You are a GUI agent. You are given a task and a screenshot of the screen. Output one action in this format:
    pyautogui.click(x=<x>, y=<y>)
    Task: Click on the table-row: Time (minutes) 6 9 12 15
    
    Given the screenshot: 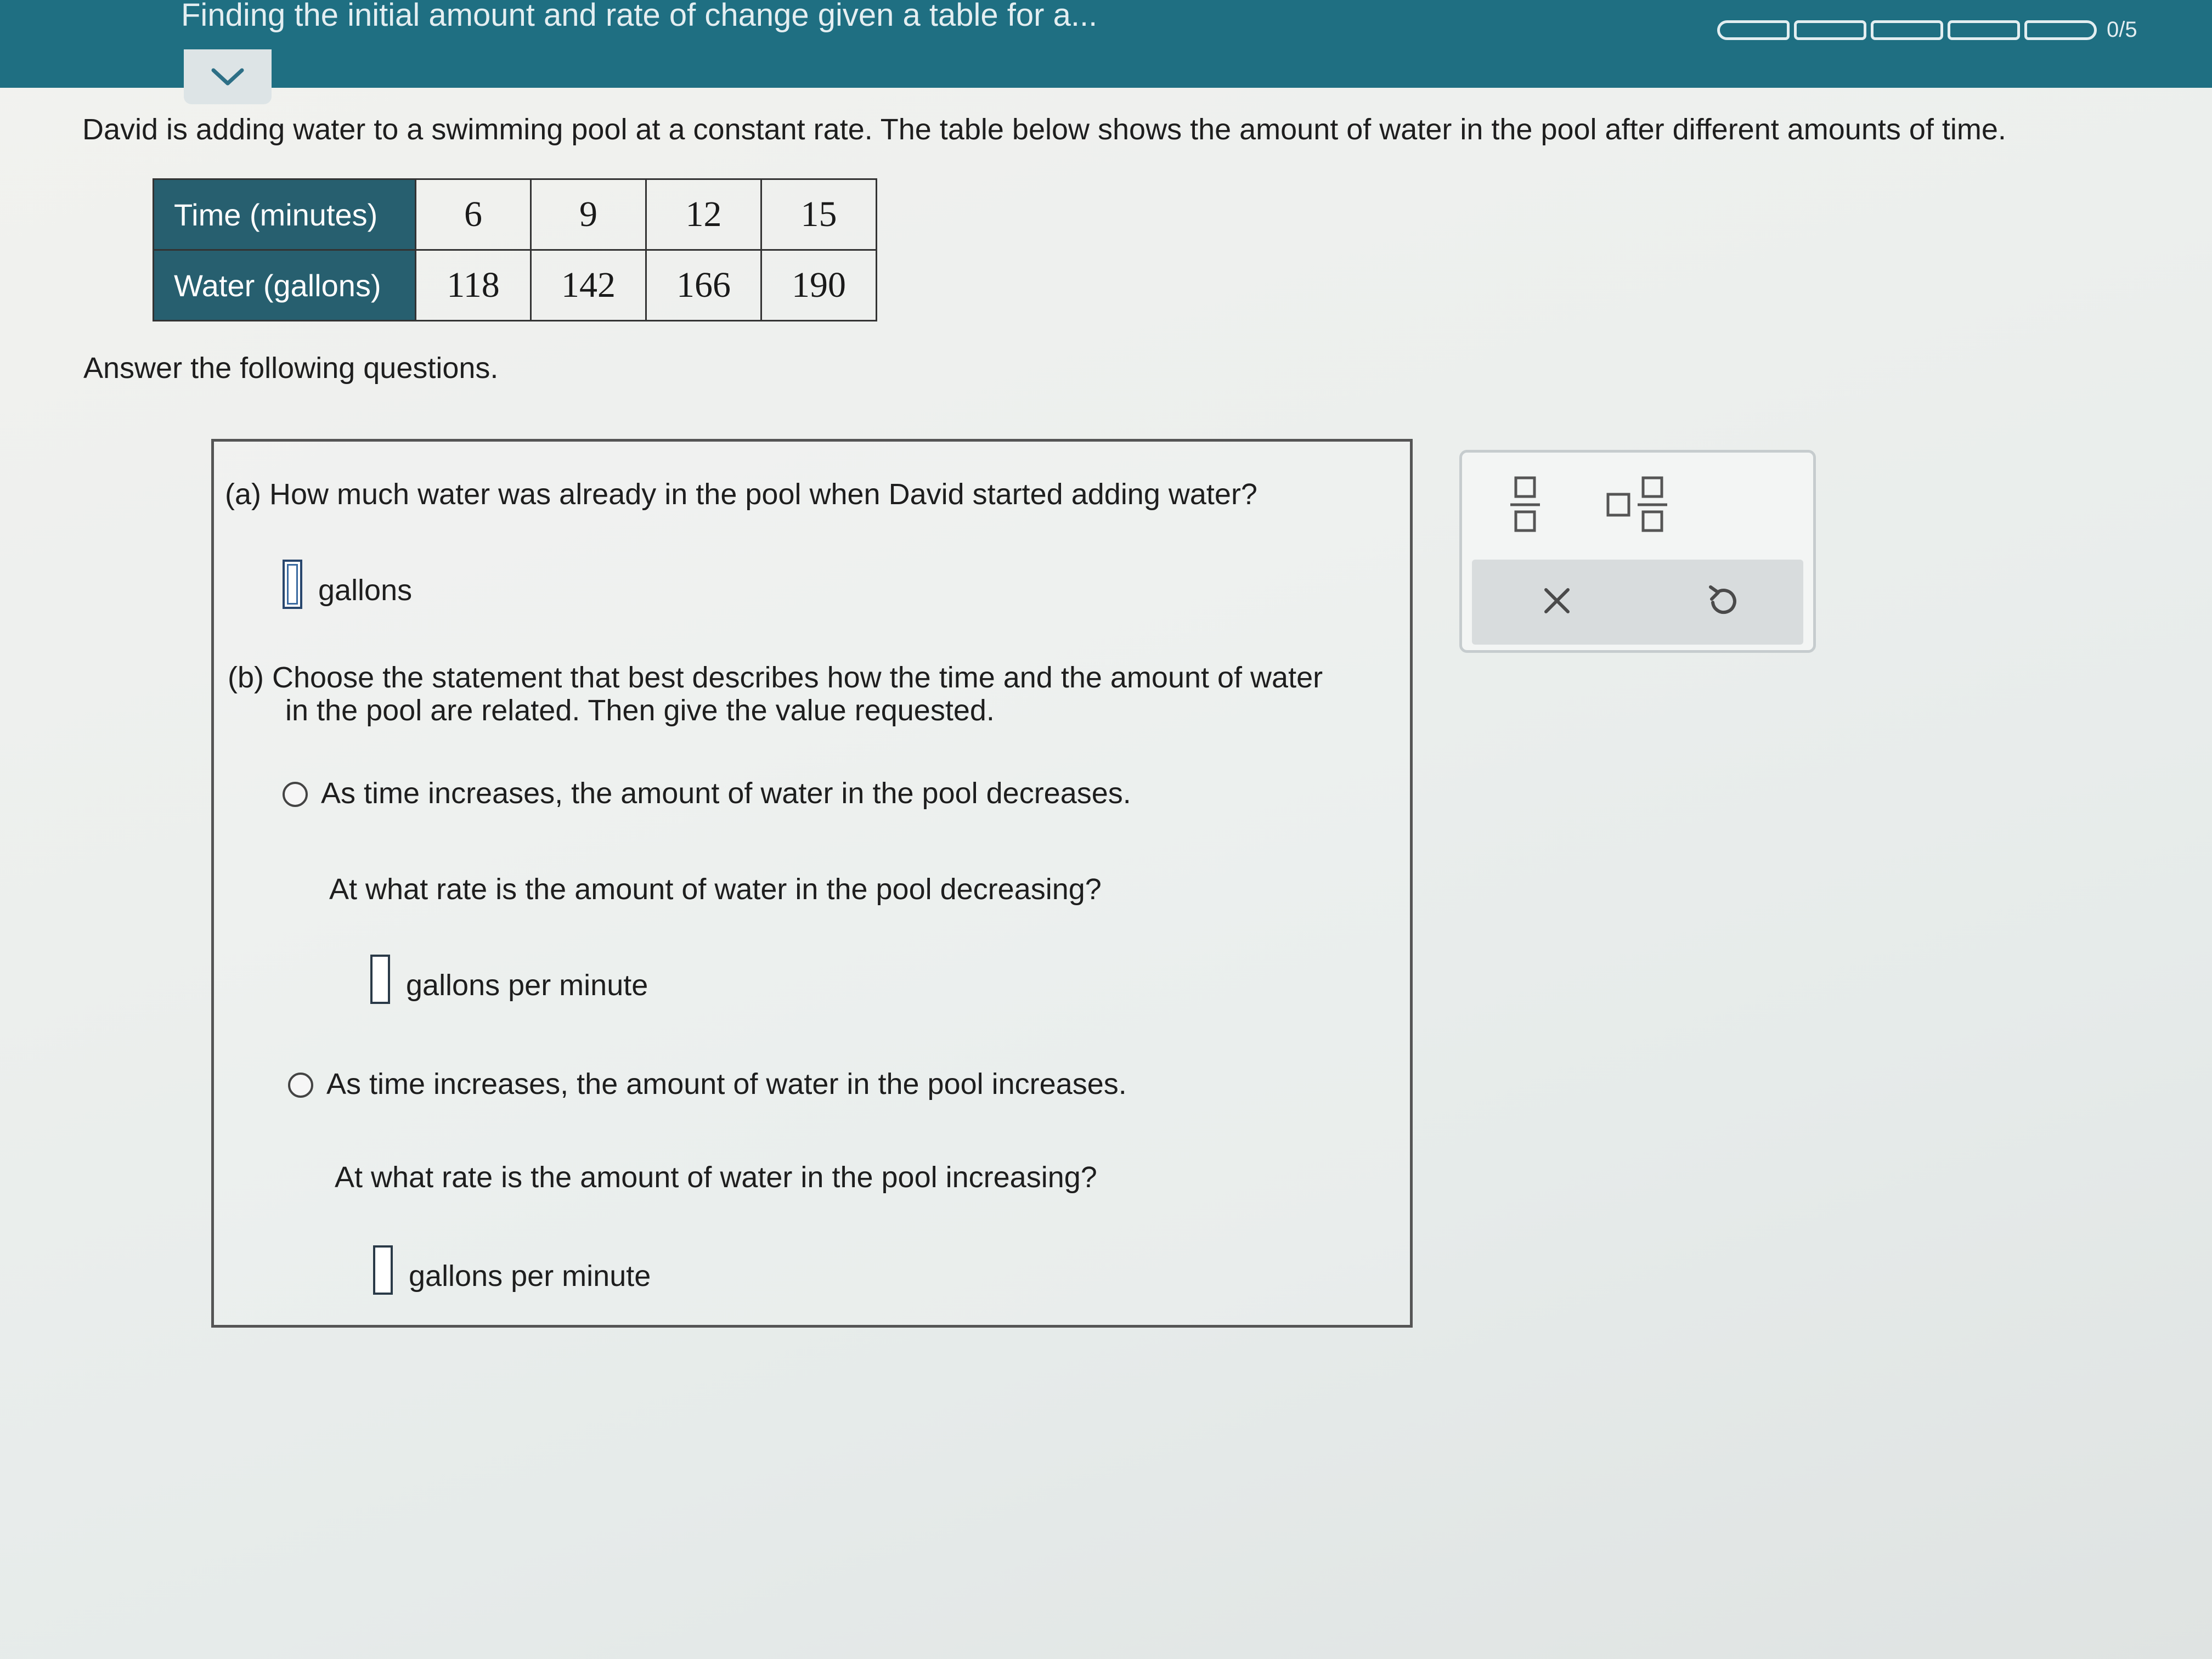 What is the action you would take?
    pyautogui.click(x=515, y=214)
    